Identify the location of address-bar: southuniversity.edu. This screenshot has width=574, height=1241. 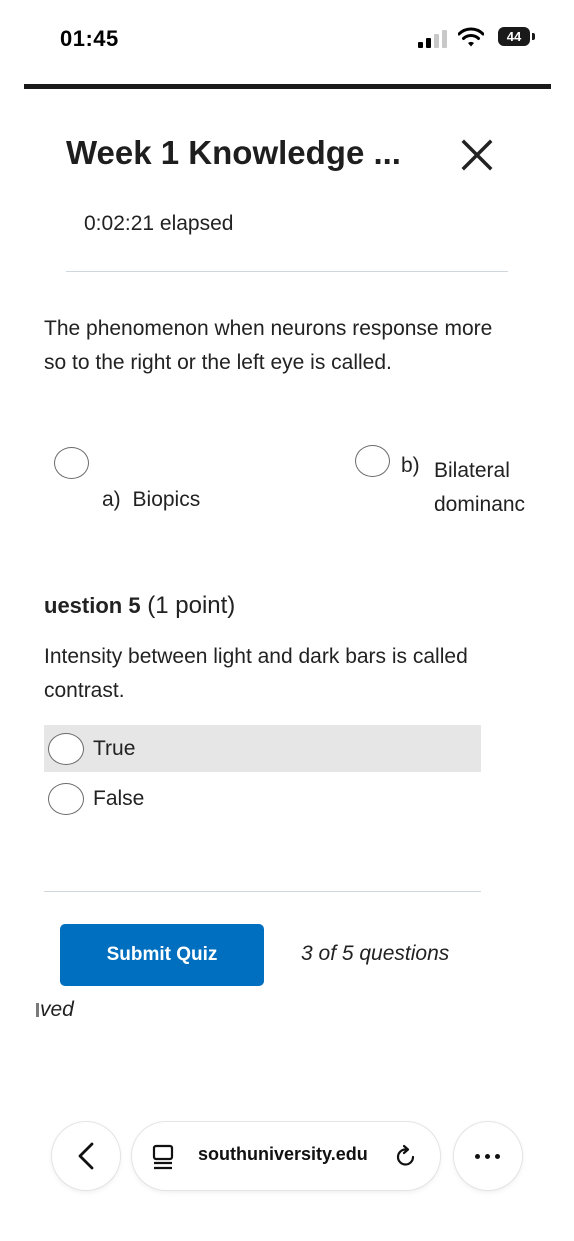
(286, 1156).